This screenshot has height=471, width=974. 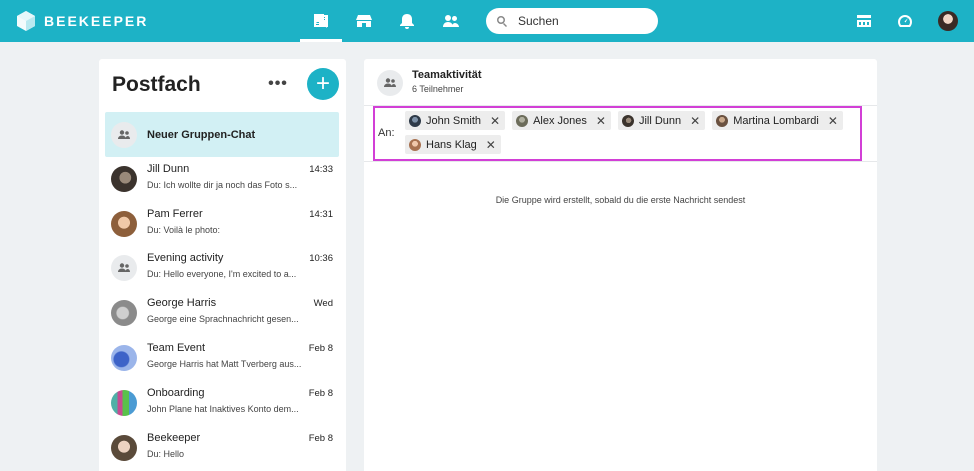 What do you see at coordinates (583, 21) in the screenshot?
I see `search-input` at bounding box center [583, 21].